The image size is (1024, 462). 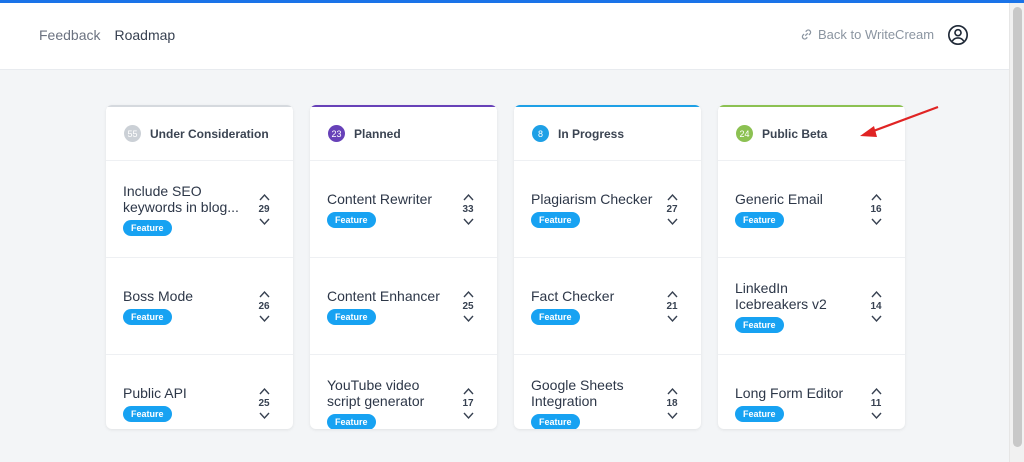 I want to click on card-title: Content Rewriter, so click(x=380, y=198).